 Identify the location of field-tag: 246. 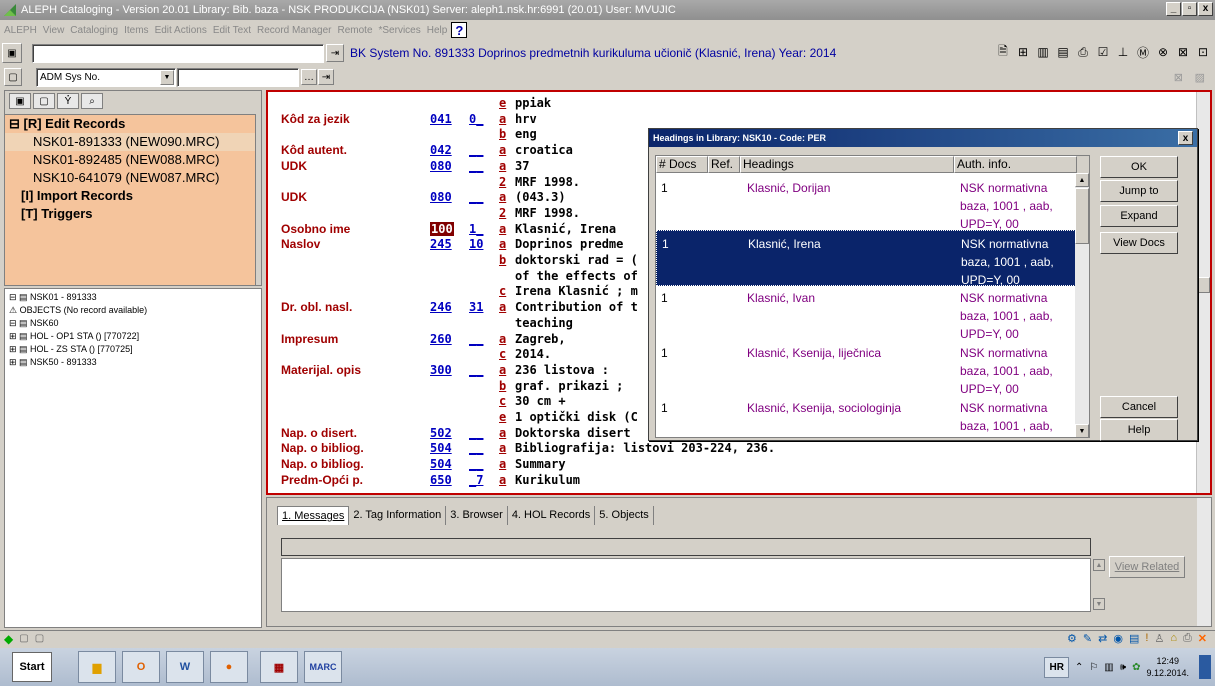
(441, 307).